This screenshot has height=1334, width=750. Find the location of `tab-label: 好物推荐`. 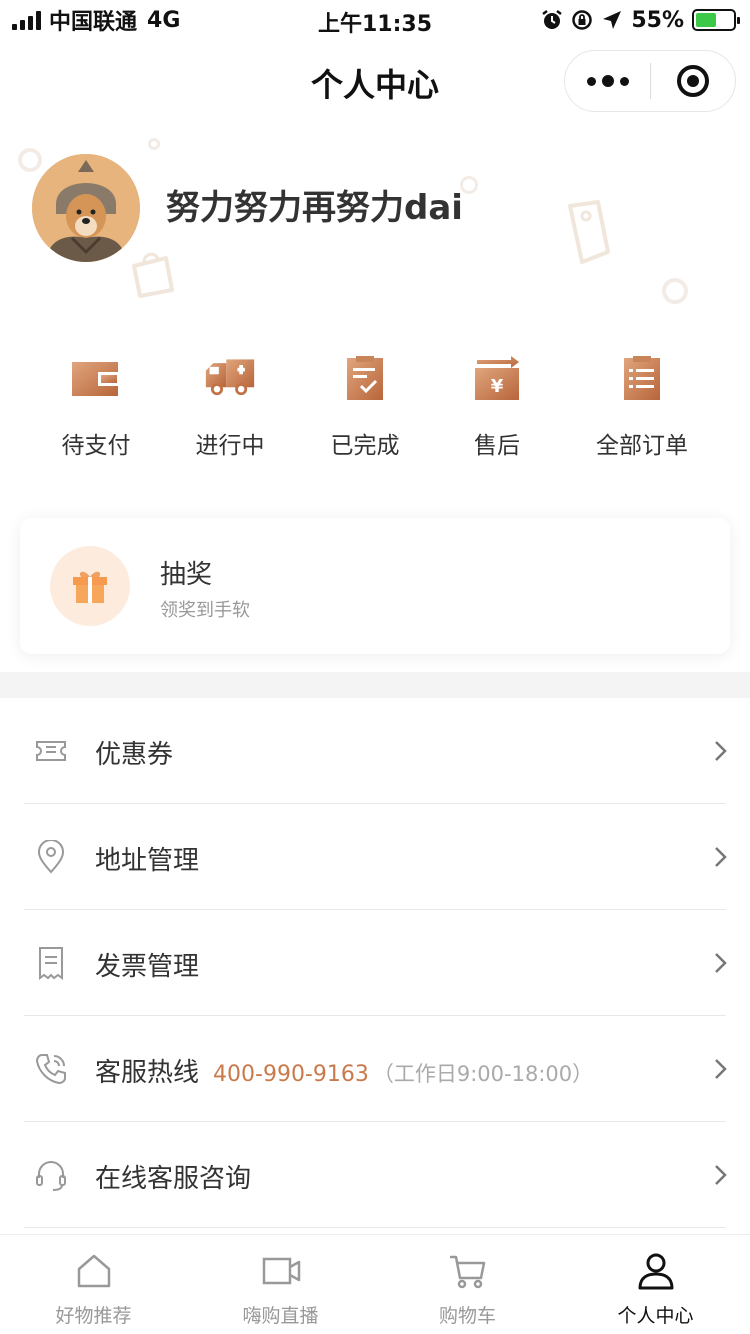

tab-label: 好物推荐 is located at coordinates (93, 1316).